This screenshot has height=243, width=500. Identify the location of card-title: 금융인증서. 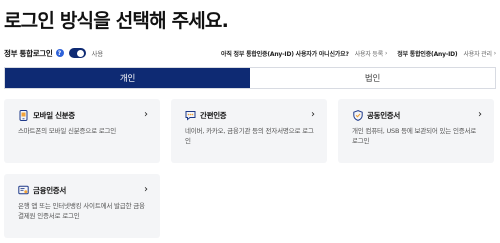
(49, 190).